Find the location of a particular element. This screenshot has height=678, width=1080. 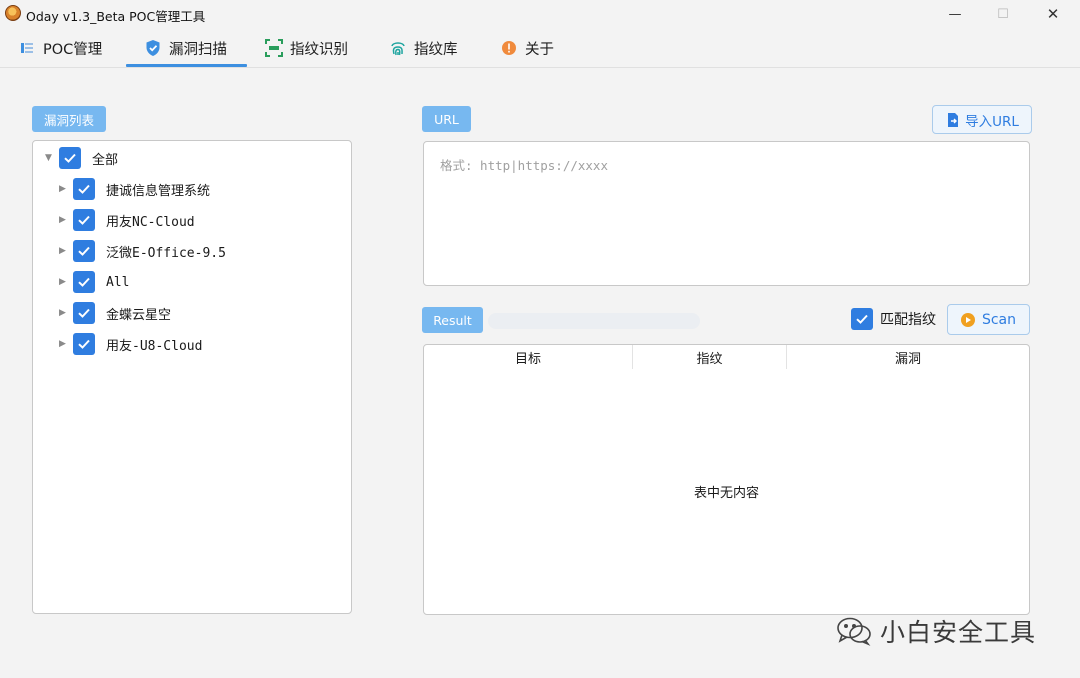

tree-item-label: 捷诚信息管理系统 is located at coordinates (158, 191).